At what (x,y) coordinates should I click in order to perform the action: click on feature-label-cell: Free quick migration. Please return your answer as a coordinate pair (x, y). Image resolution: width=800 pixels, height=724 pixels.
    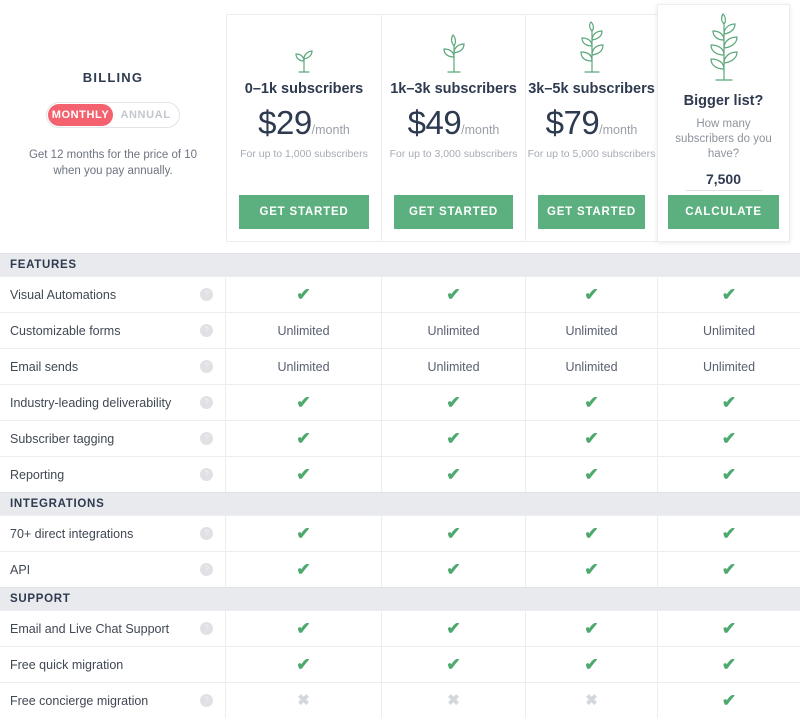
    Looking at the image, I should click on (112, 664).